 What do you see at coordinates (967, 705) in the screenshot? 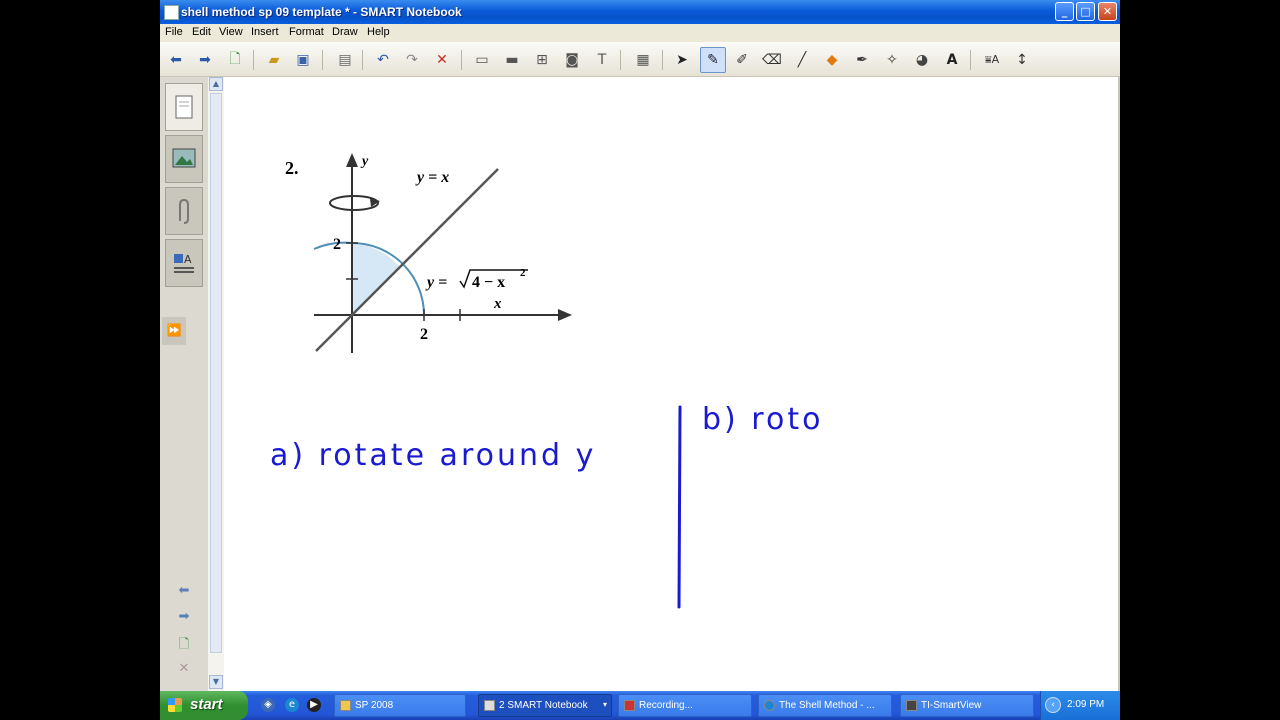
I see `task-ti-smartview: TI-SmartView` at bounding box center [967, 705].